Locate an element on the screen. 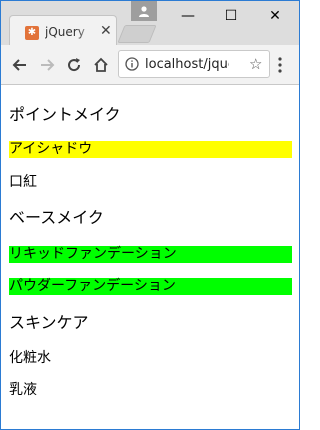 Image resolution: width=320 pixels, height=430 pixels. section-heading: ポイントメイク is located at coordinates (65, 114).